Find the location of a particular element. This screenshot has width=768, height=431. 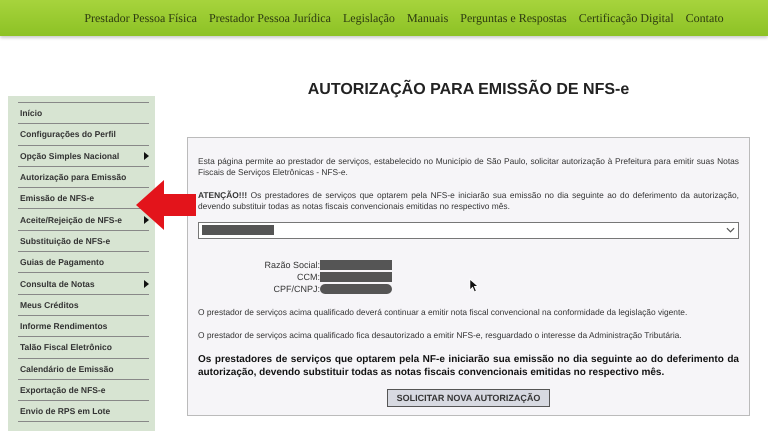

menu-item: Autorização para Emissão is located at coordinates (72, 177).